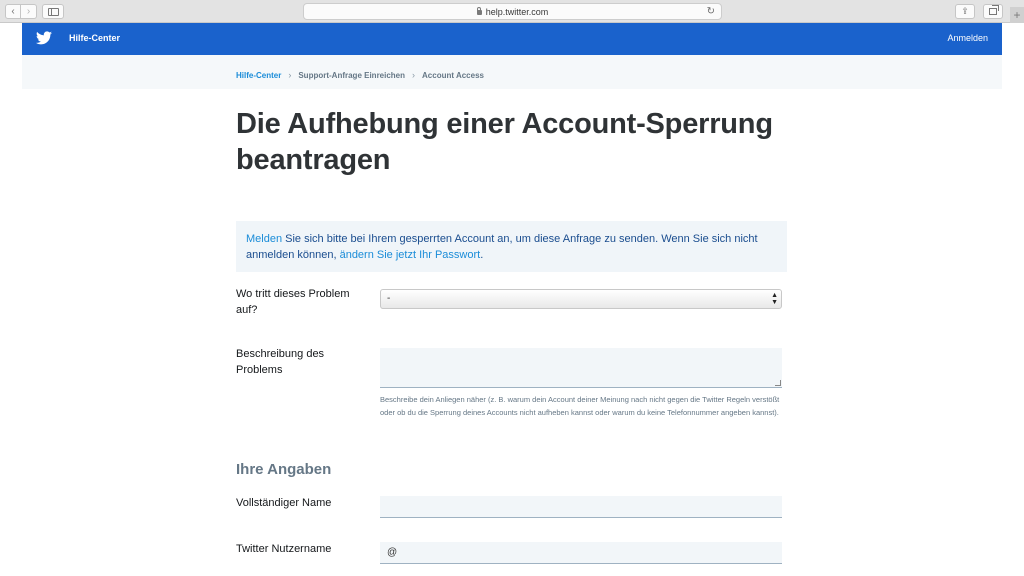  I want to click on sidebar-toggle-button, so click(53, 11).